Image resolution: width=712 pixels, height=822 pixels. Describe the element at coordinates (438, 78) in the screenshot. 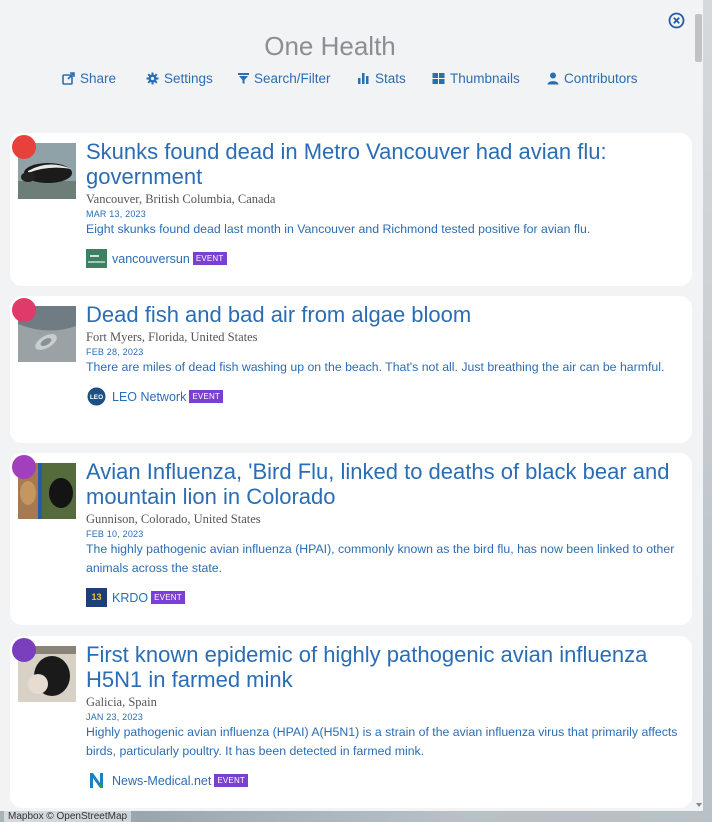

I see `grid-icon` at that location.